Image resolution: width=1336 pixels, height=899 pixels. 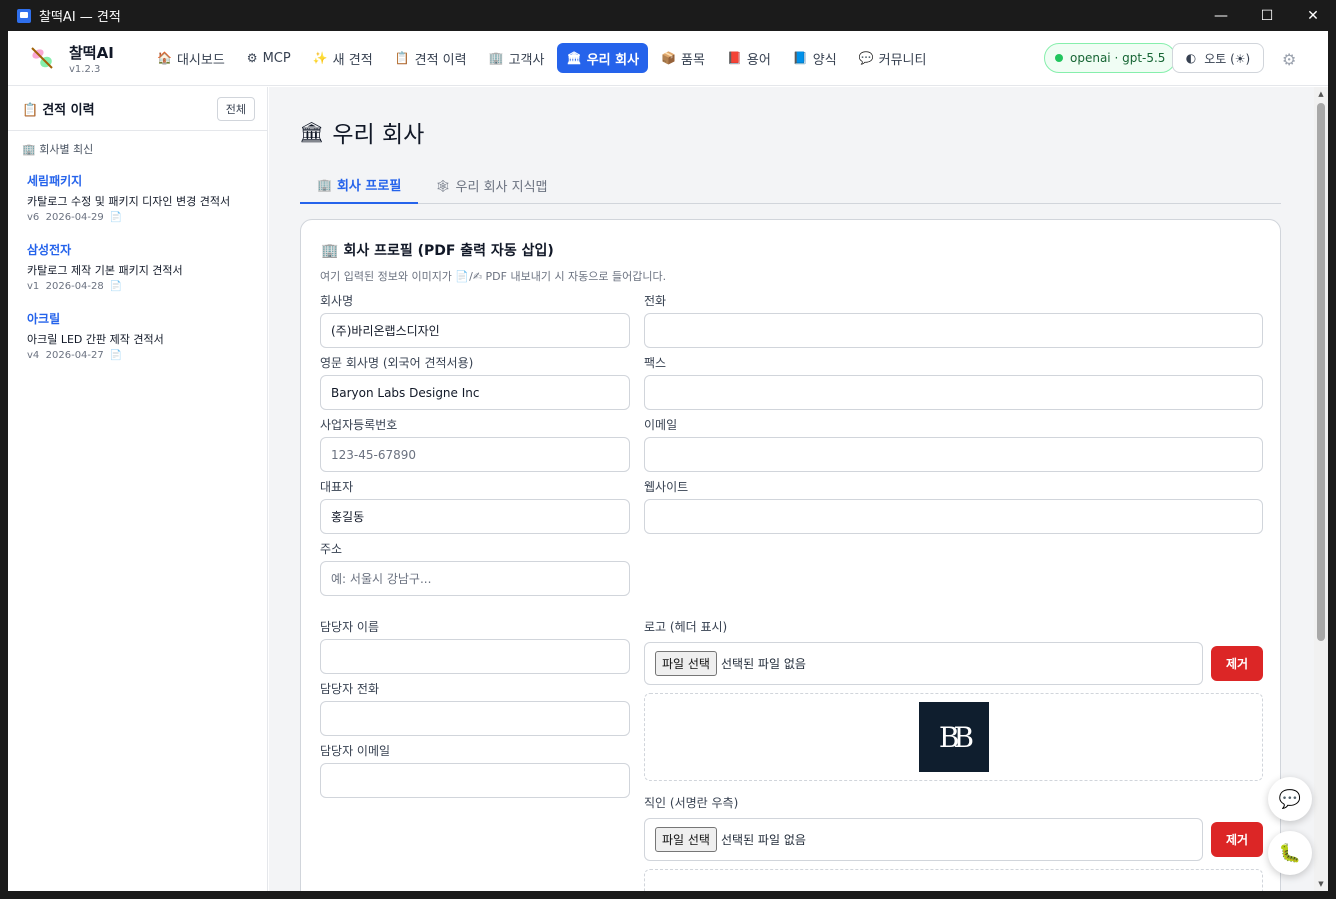 I want to click on sidebar-quote-item: 아크릴아크릴 LED 간판 제작 견적서 v4 2026-04-27 📄, so click(x=137, y=335).